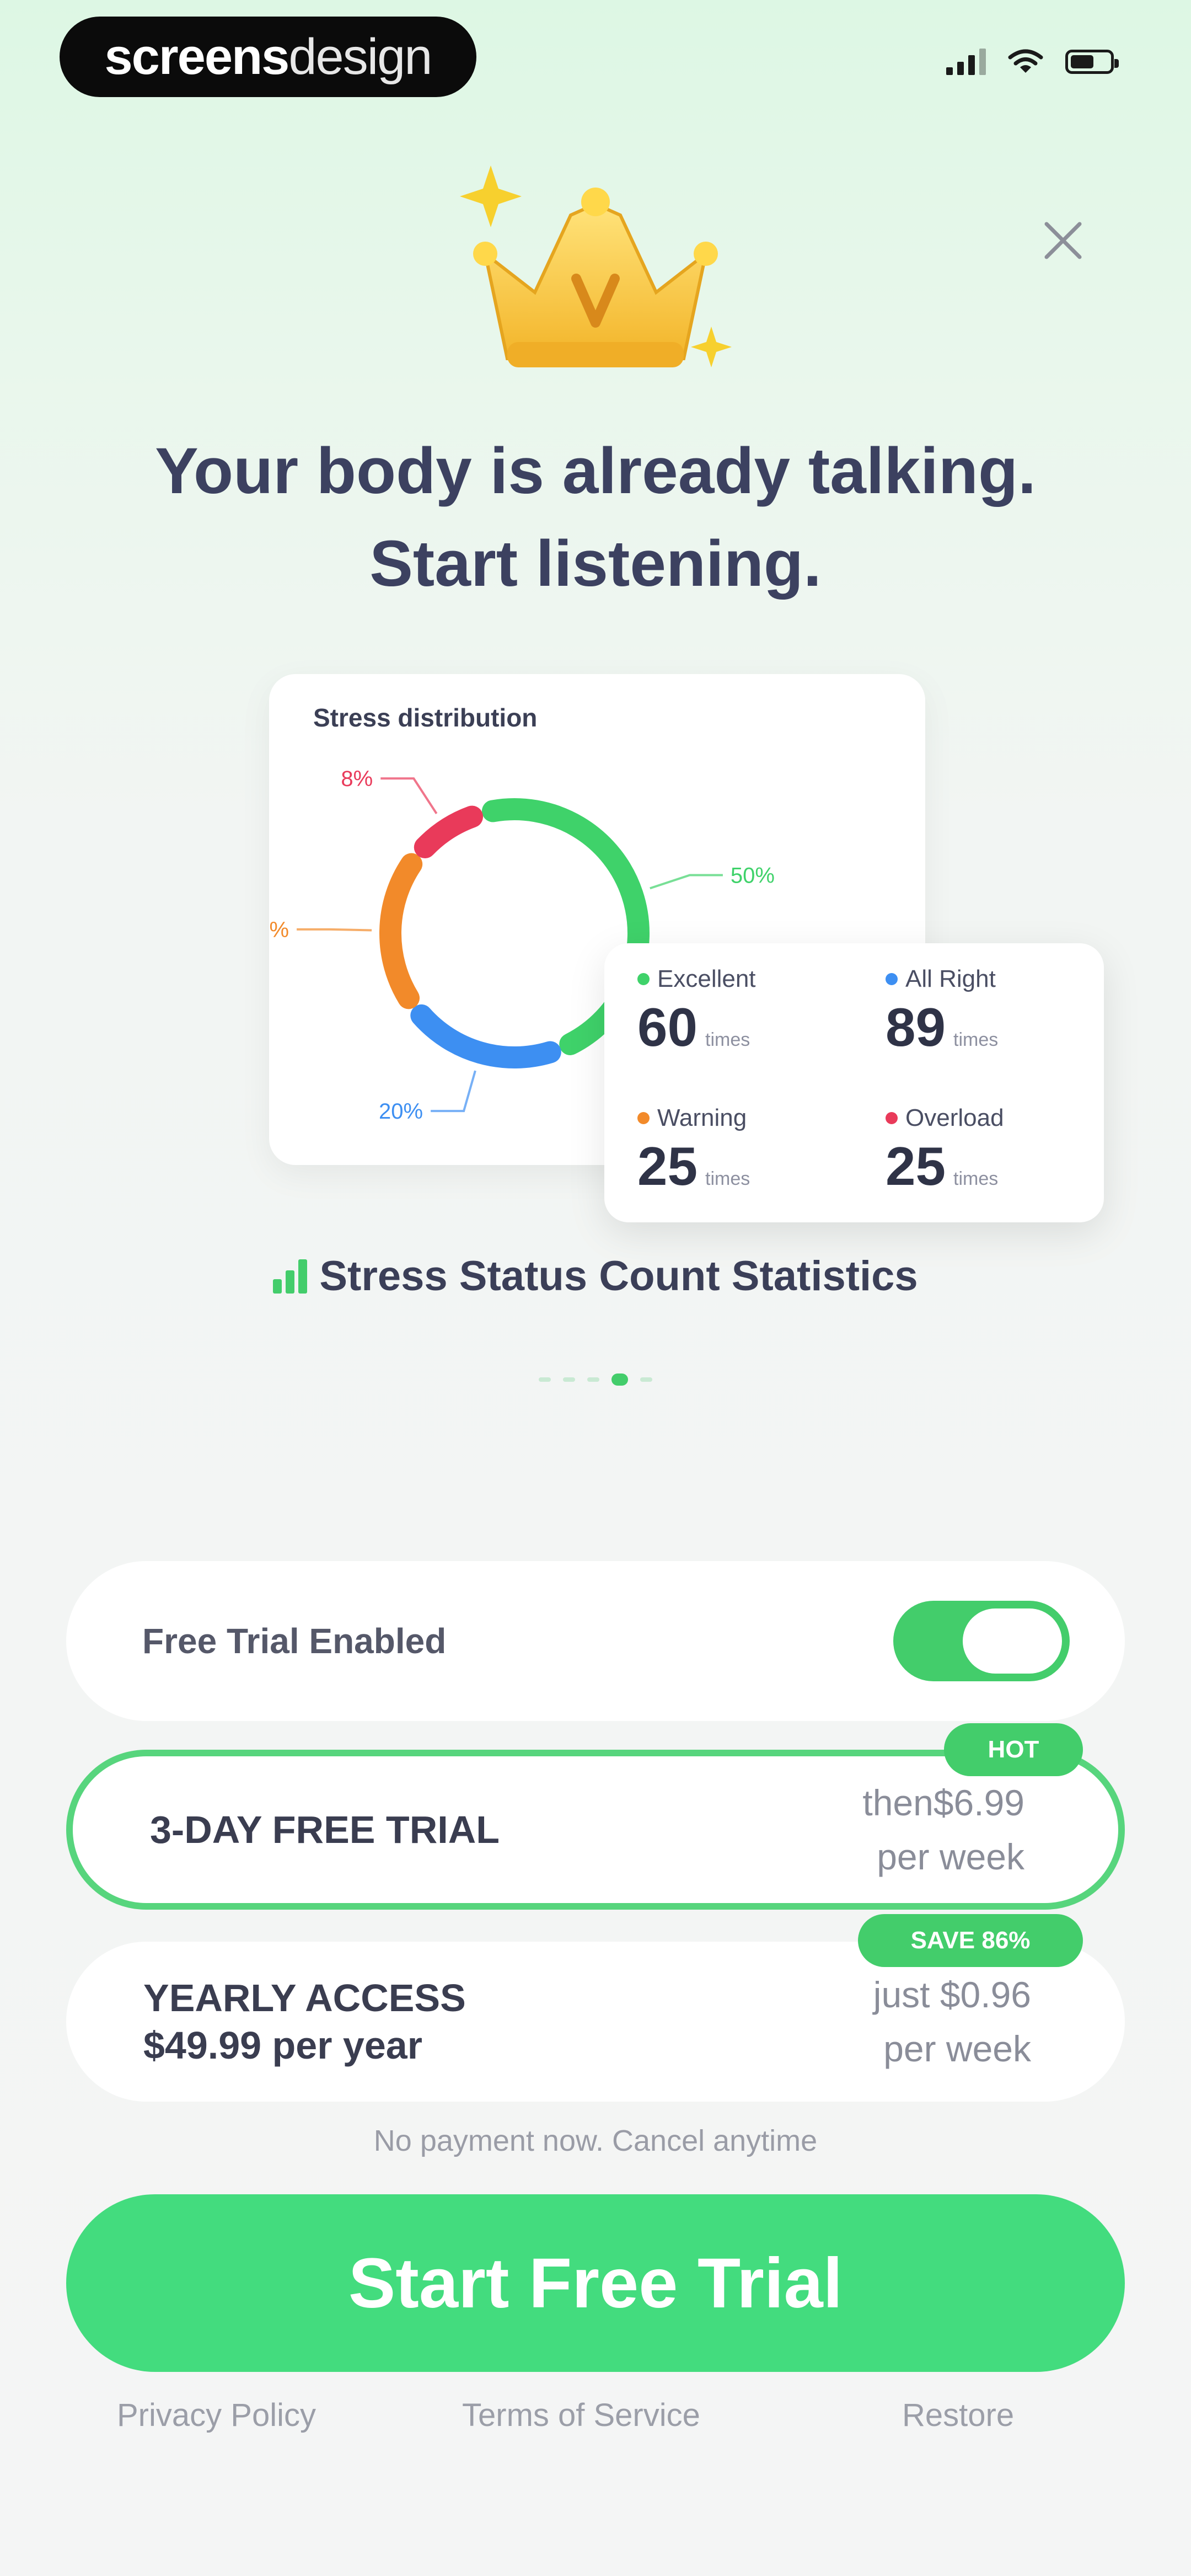 The height and width of the screenshot is (2576, 1191). What do you see at coordinates (279, 930) in the screenshot?
I see `slice-label-warning: 20%` at bounding box center [279, 930].